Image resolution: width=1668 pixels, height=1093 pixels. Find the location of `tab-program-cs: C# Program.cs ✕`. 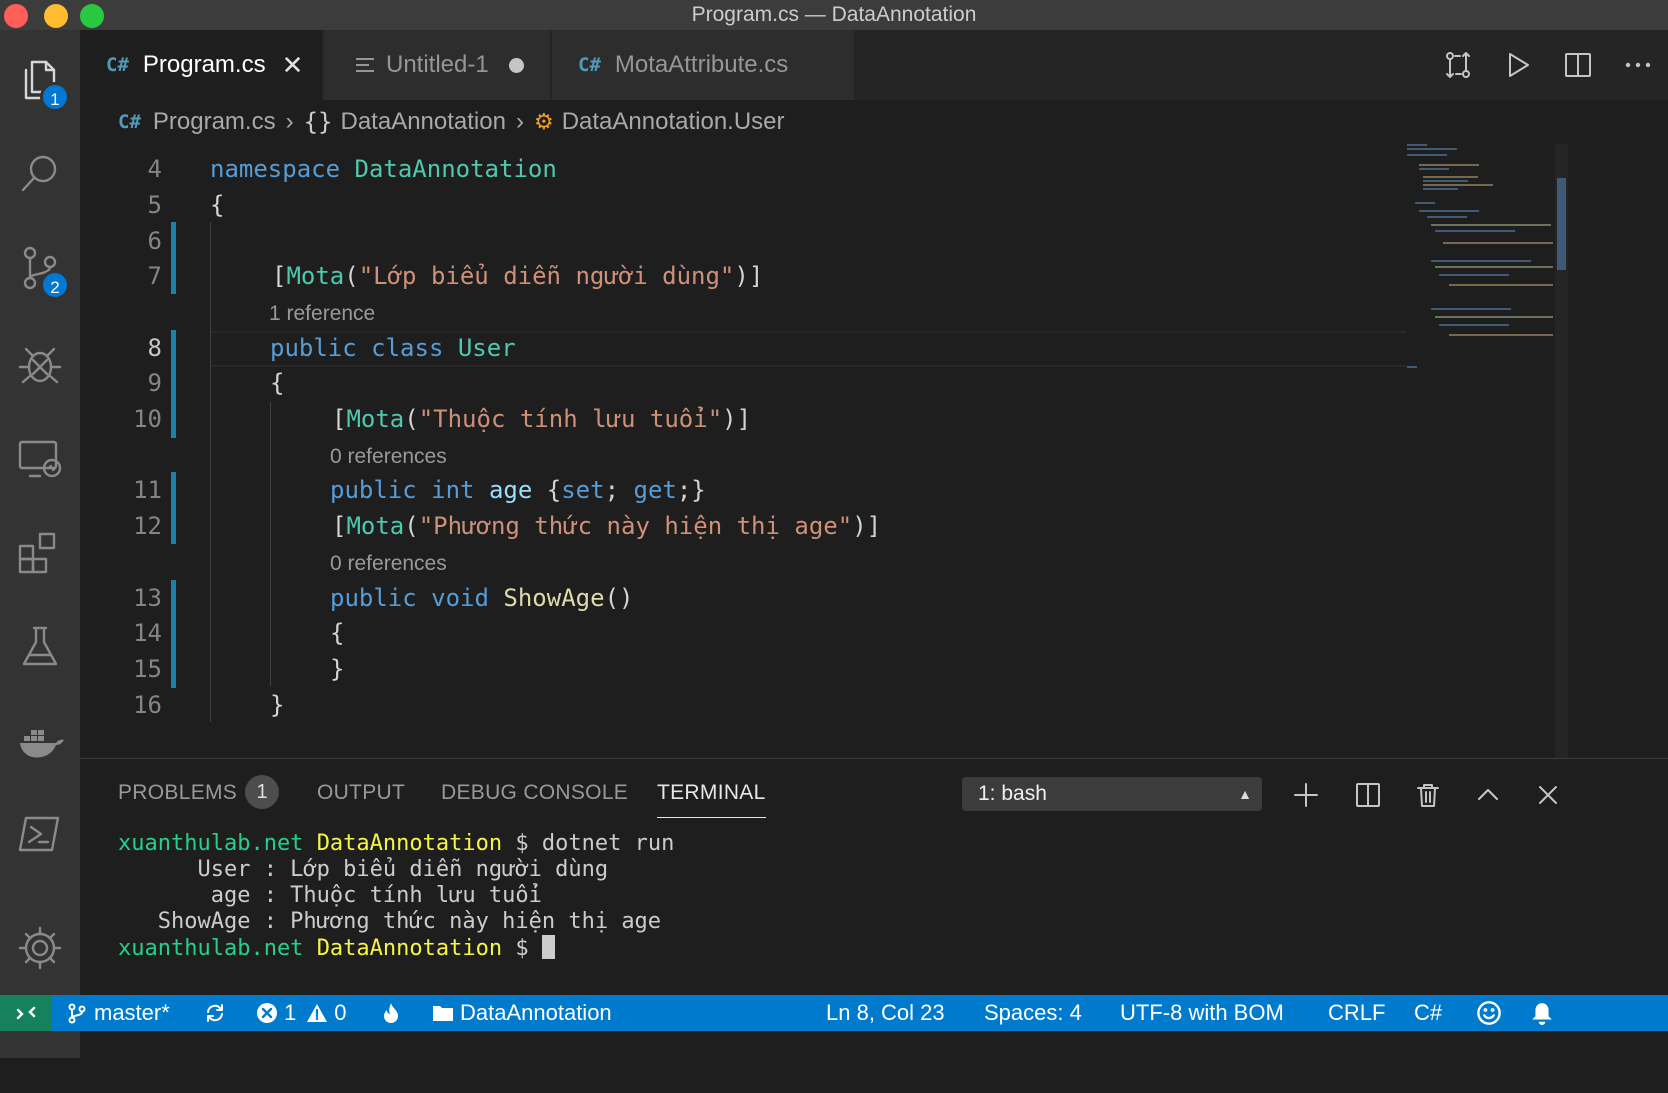

tab-program-cs: C# Program.cs ✕ is located at coordinates (201, 65).